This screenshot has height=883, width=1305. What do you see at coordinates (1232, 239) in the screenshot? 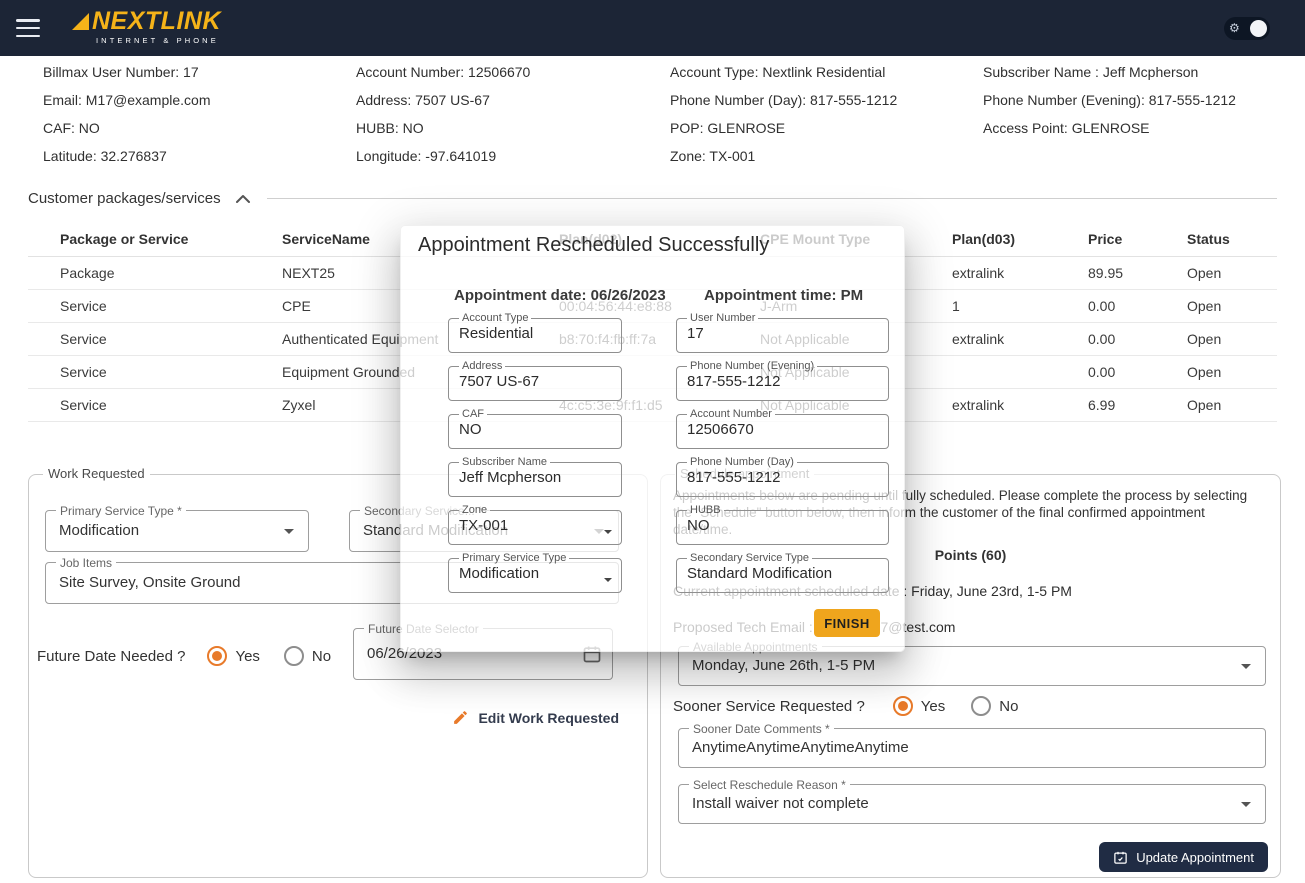
I see `col-header-status: Status` at bounding box center [1232, 239].